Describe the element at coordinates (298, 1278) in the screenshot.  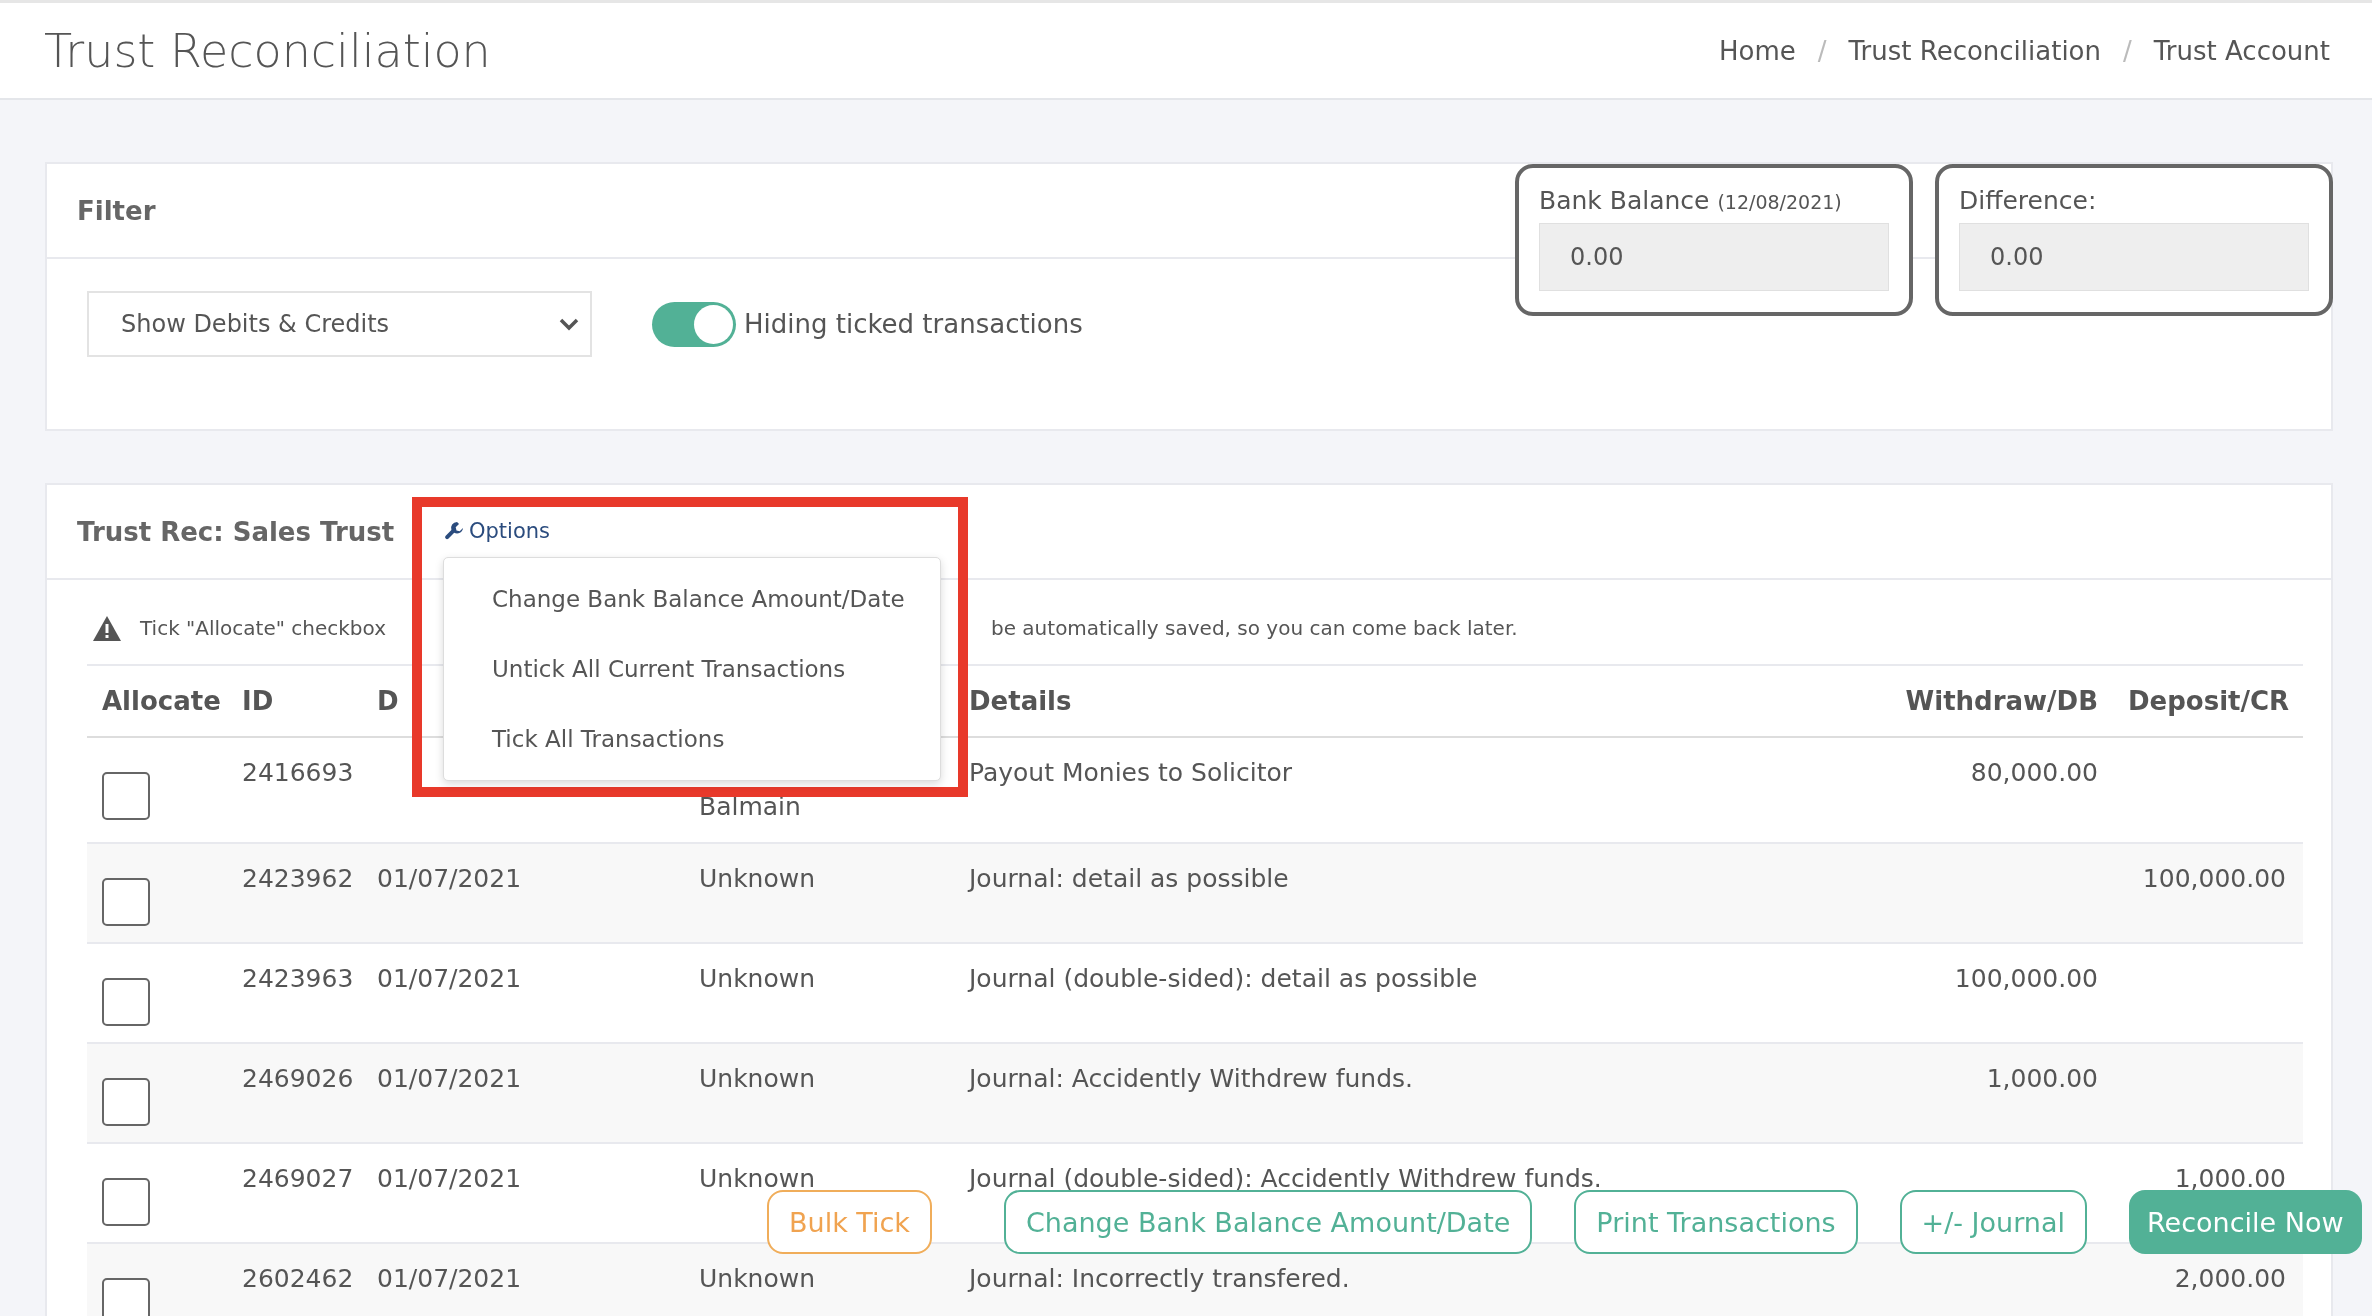
I see `table-cell: 2602462` at that location.